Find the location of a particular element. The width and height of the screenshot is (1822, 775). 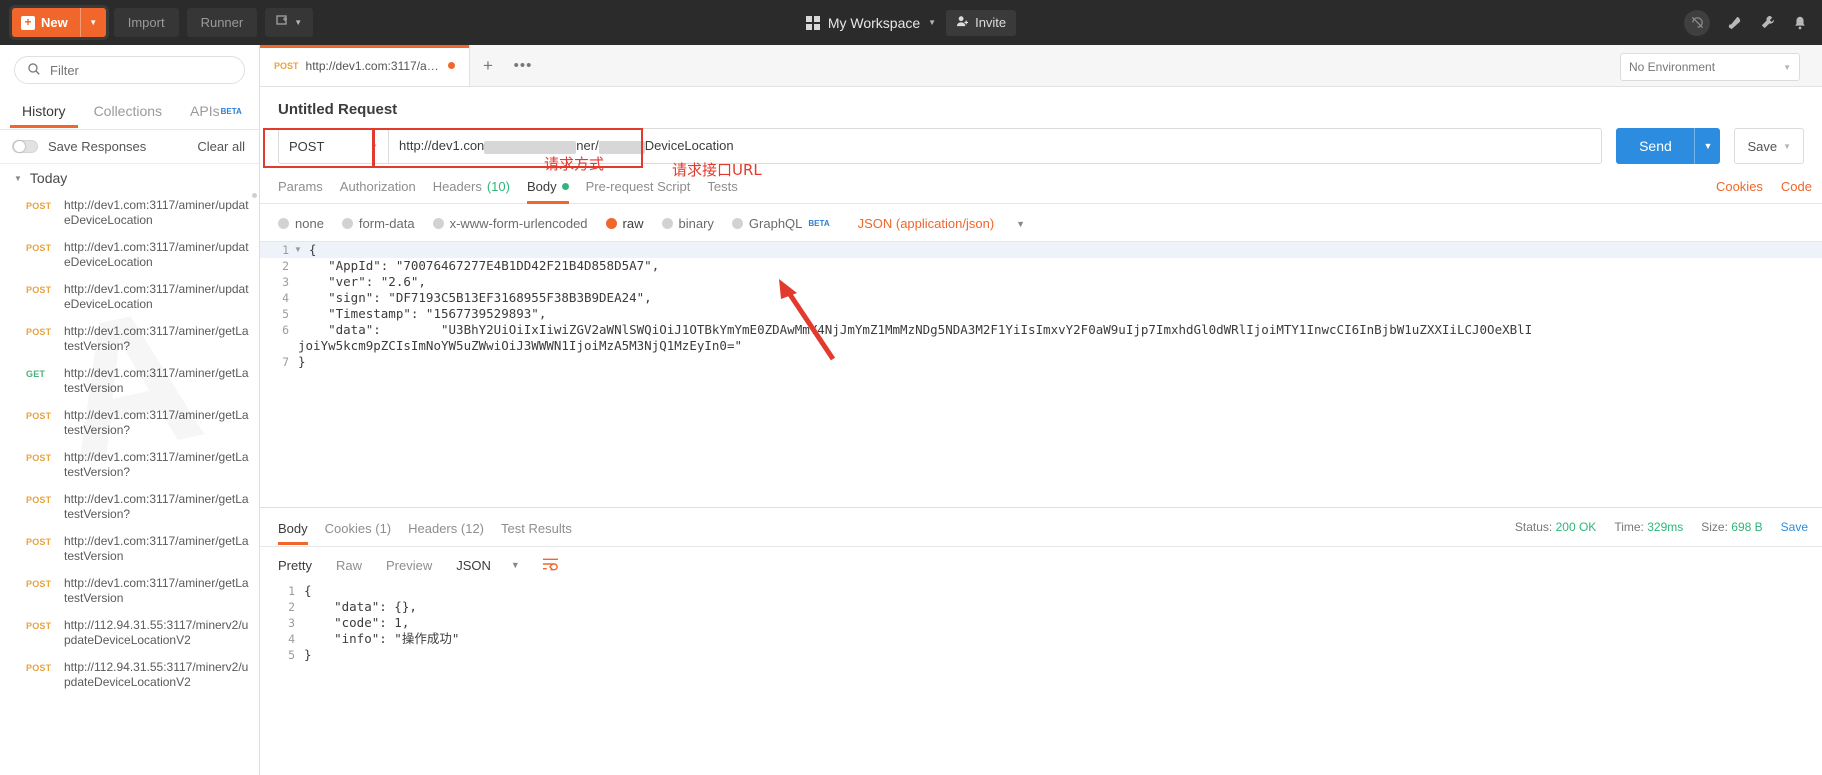

history-group-label: Today is located at coordinates (48, 178).